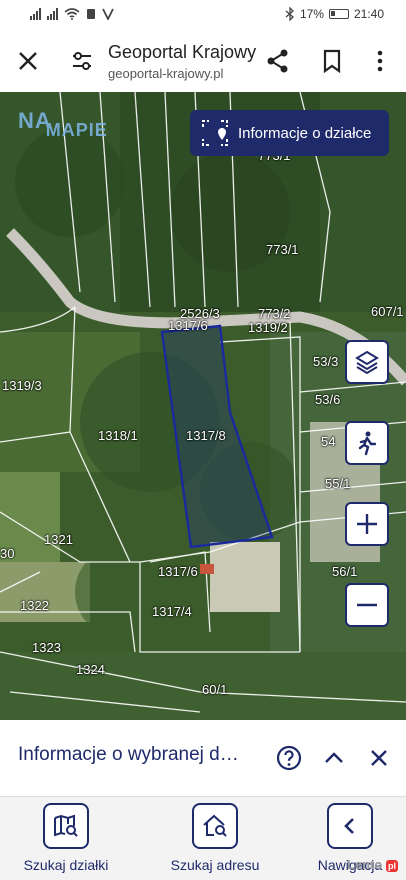 This screenshot has height=880, width=406. I want to click on home-search-icon, so click(215, 825).